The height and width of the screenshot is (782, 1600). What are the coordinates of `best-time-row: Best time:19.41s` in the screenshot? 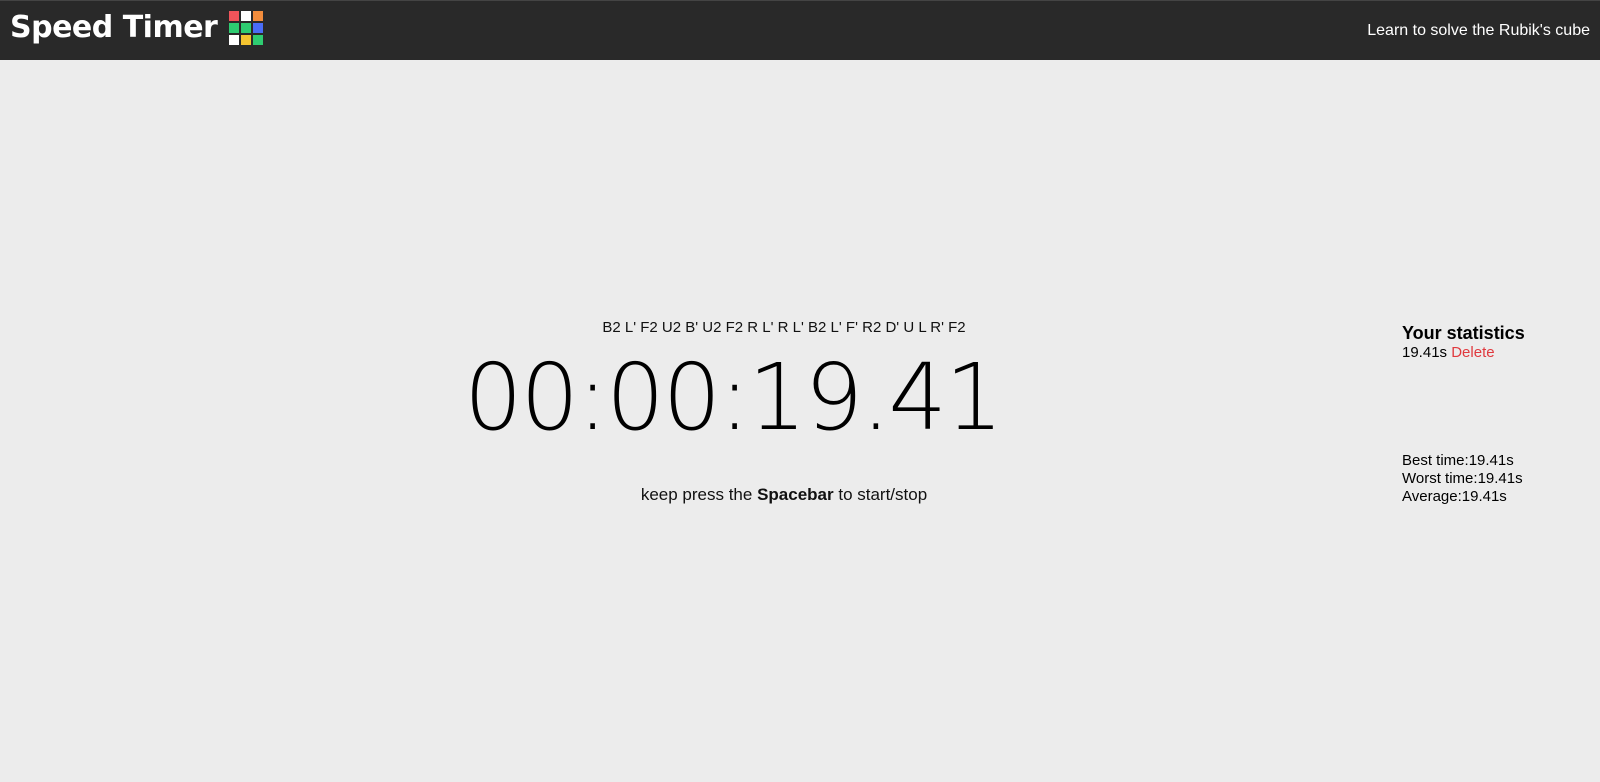 It's located at (1462, 461).